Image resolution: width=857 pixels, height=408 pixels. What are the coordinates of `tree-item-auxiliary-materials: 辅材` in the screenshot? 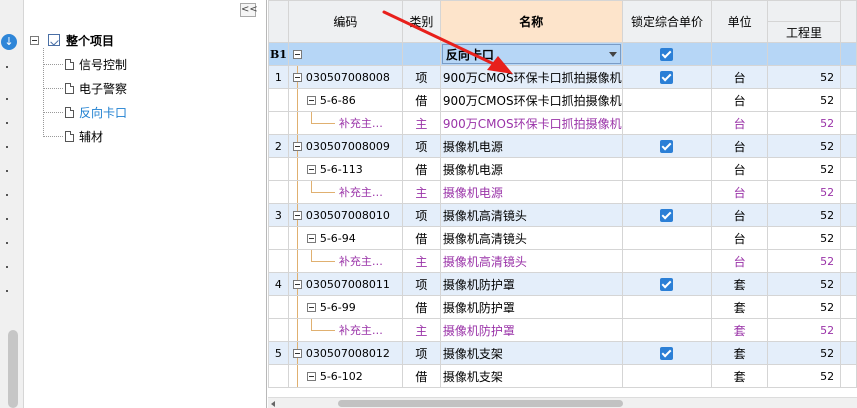 It's located at (73, 136).